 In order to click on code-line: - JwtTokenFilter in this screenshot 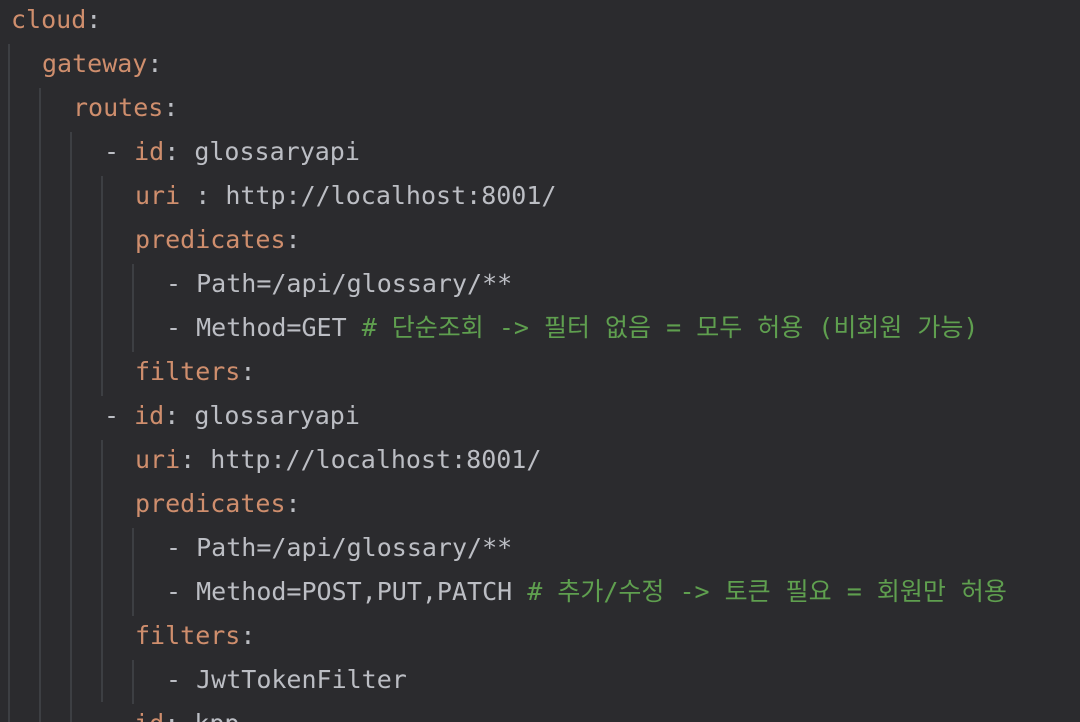, I will do `click(286, 680)`.